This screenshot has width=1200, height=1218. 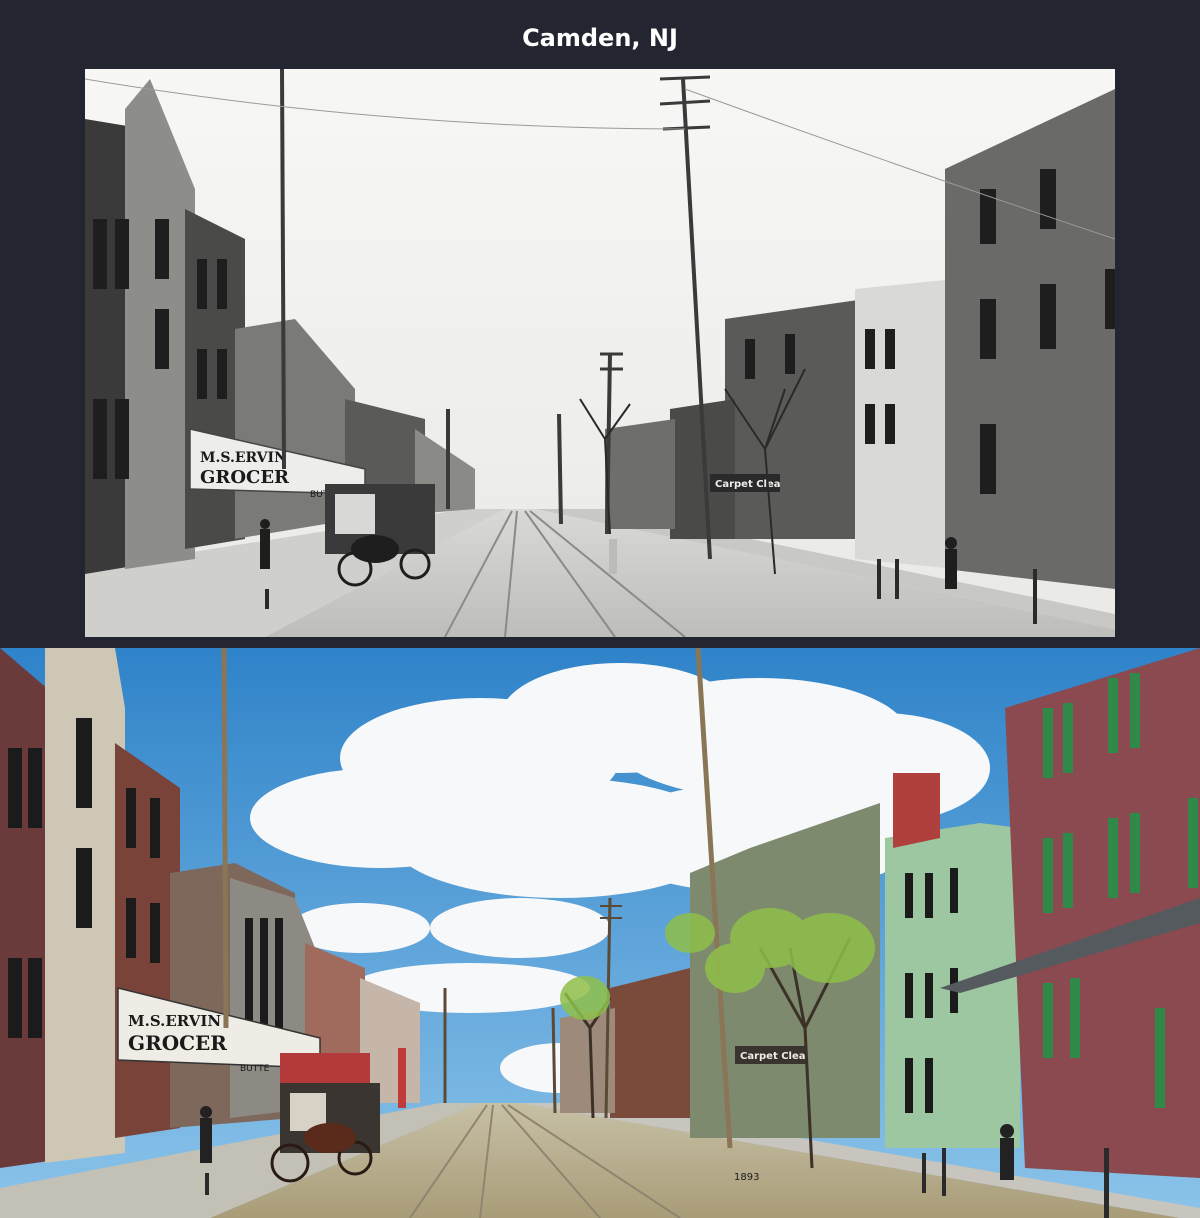 I want to click on carpet-sign-color: Carpet Clea, so click(x=773, y=1056).